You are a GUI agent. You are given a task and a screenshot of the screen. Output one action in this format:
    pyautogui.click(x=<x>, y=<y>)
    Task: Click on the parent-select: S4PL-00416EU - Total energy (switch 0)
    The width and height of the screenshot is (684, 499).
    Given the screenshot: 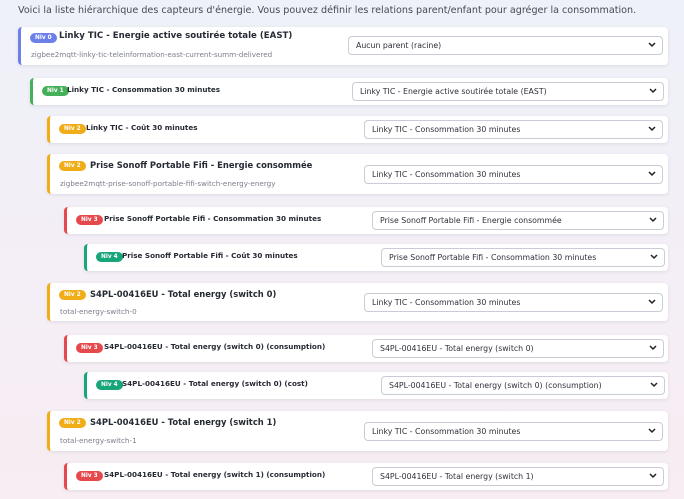 What is the action you would take?
    pyautogui.click(x=518, y=348)
    